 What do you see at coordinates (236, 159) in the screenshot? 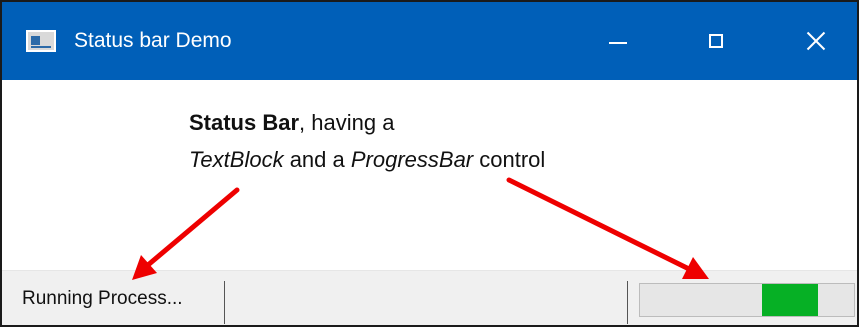
I see `italic-textblock-text: TextBlock` at bounding box center [236, 159].